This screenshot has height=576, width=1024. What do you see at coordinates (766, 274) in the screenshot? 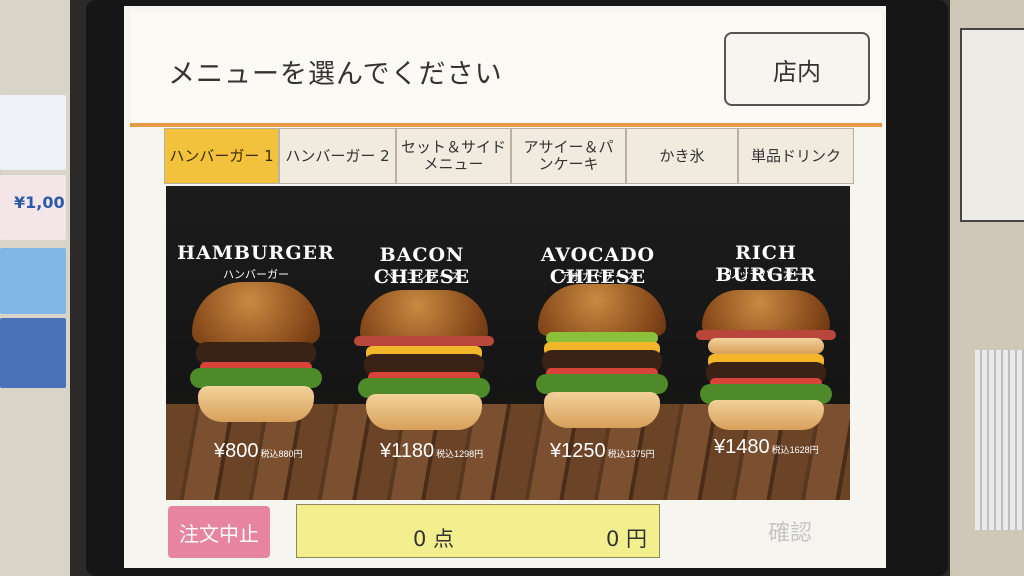
I see `item-name-jp: リッチバーガー` at bounding box center [766, 274].